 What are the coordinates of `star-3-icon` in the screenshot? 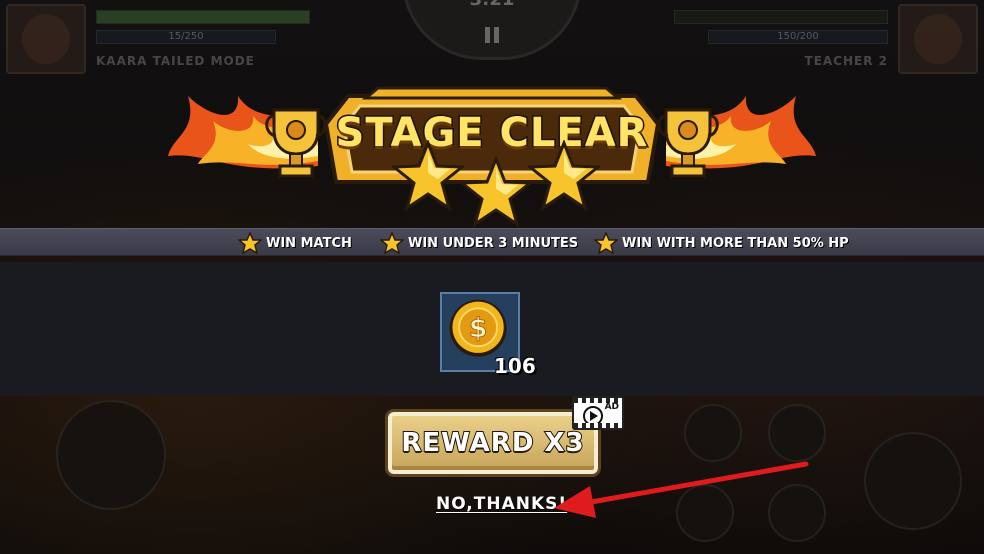 It's located at (564, 176).